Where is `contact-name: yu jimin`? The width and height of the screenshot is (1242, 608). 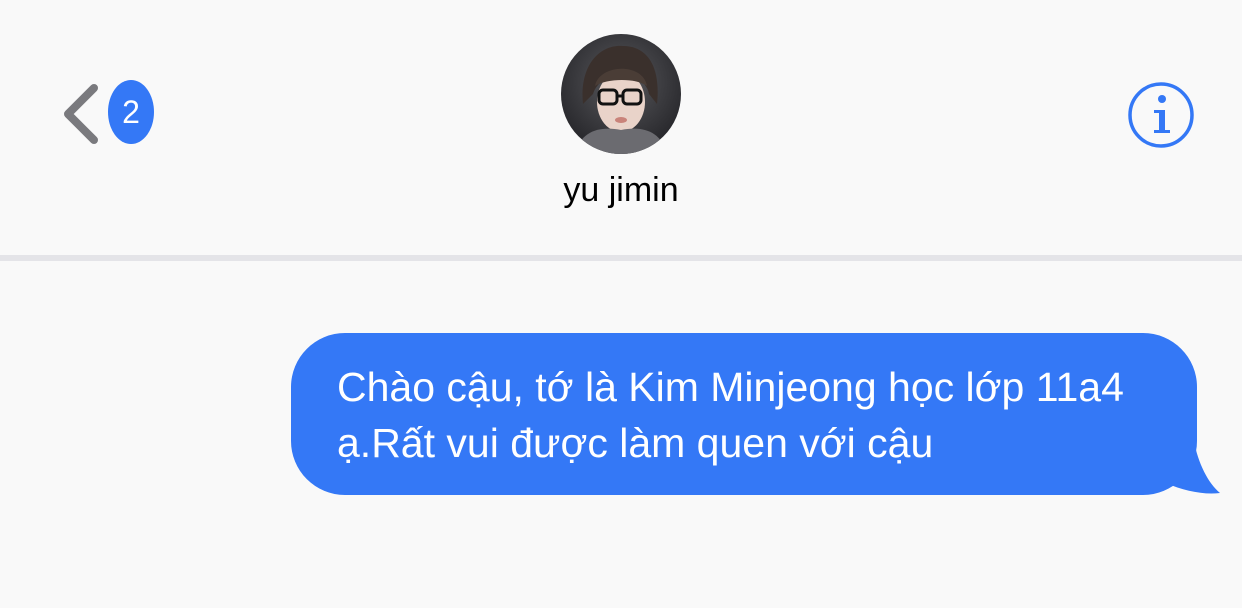 contact-name: yu jimin is located at coordinates (621, 190).